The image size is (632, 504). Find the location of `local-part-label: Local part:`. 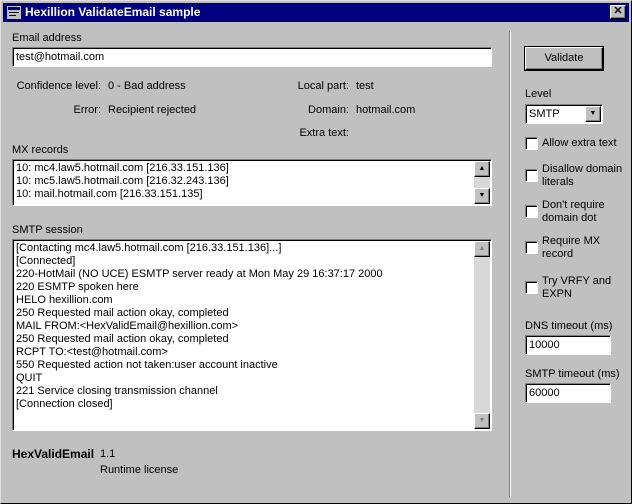

local-part-label: Local part: is located at coordinates (323, 86).